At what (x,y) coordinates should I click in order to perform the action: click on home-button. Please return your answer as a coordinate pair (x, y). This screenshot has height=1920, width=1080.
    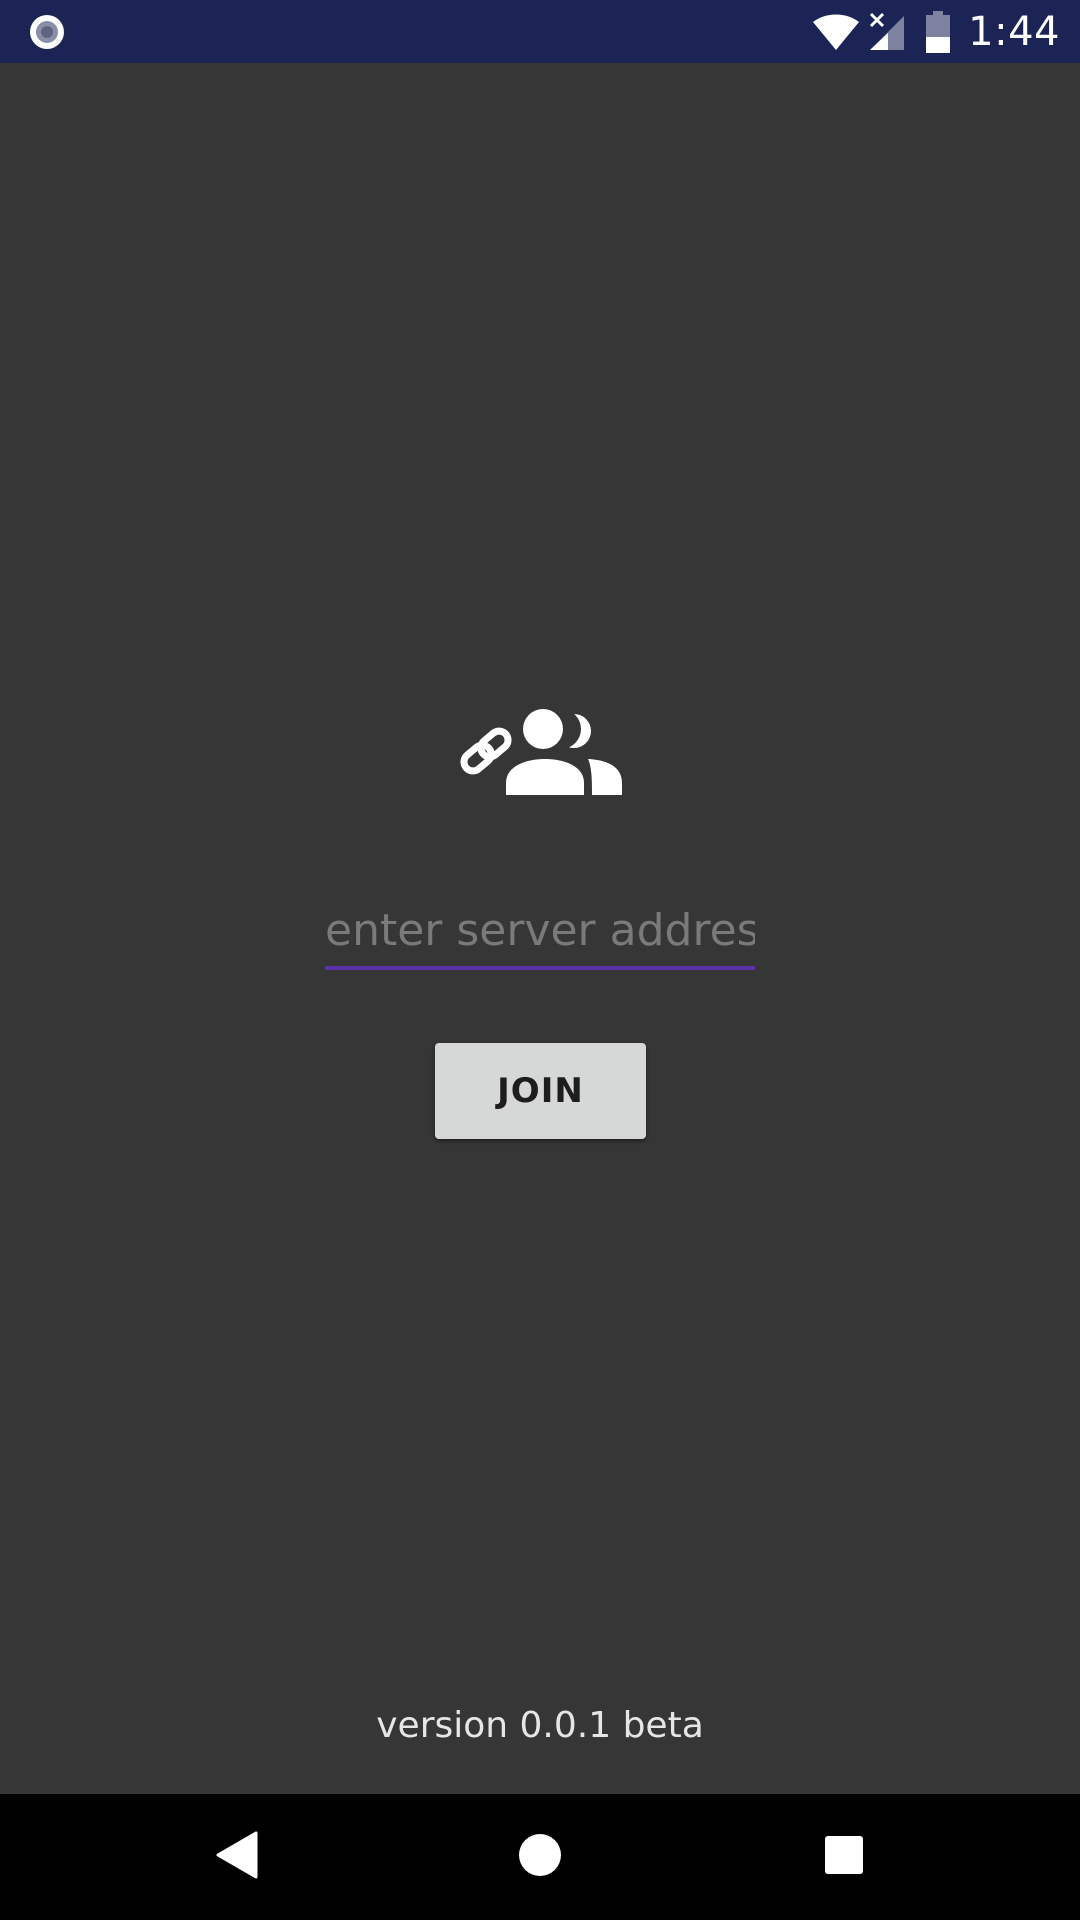
    Looking at the image, I should click on (540, 1857).